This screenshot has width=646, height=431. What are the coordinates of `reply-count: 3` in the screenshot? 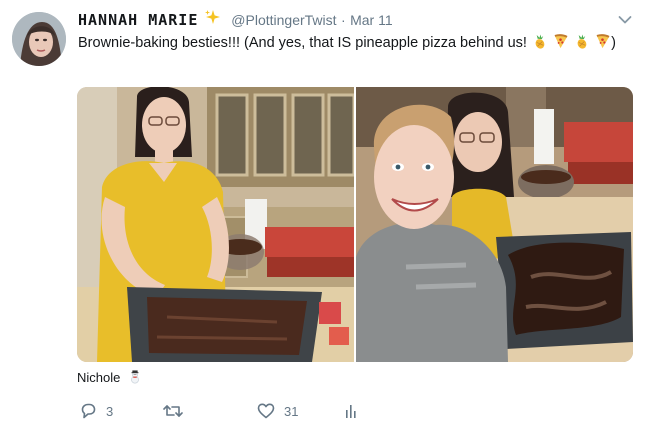 It's located at (110, 411).